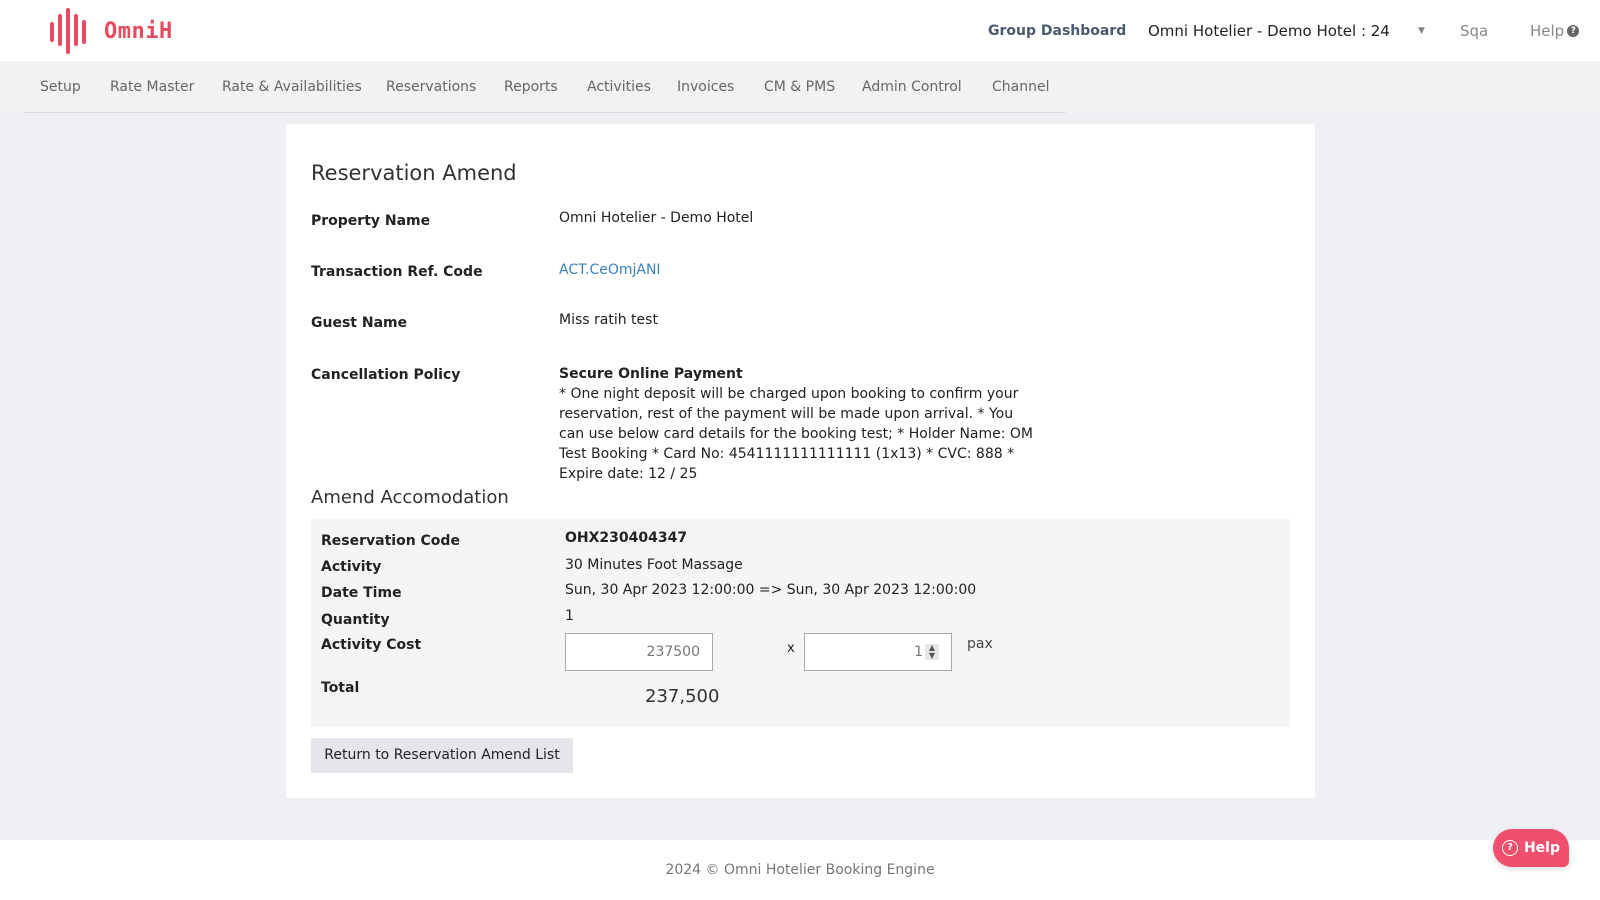 This screenshot has height=900, width=1600. What do you see at coordinates (351, 567) in the screenshot?
I see `activity-label: Activity` at bounding box center [351, 567].